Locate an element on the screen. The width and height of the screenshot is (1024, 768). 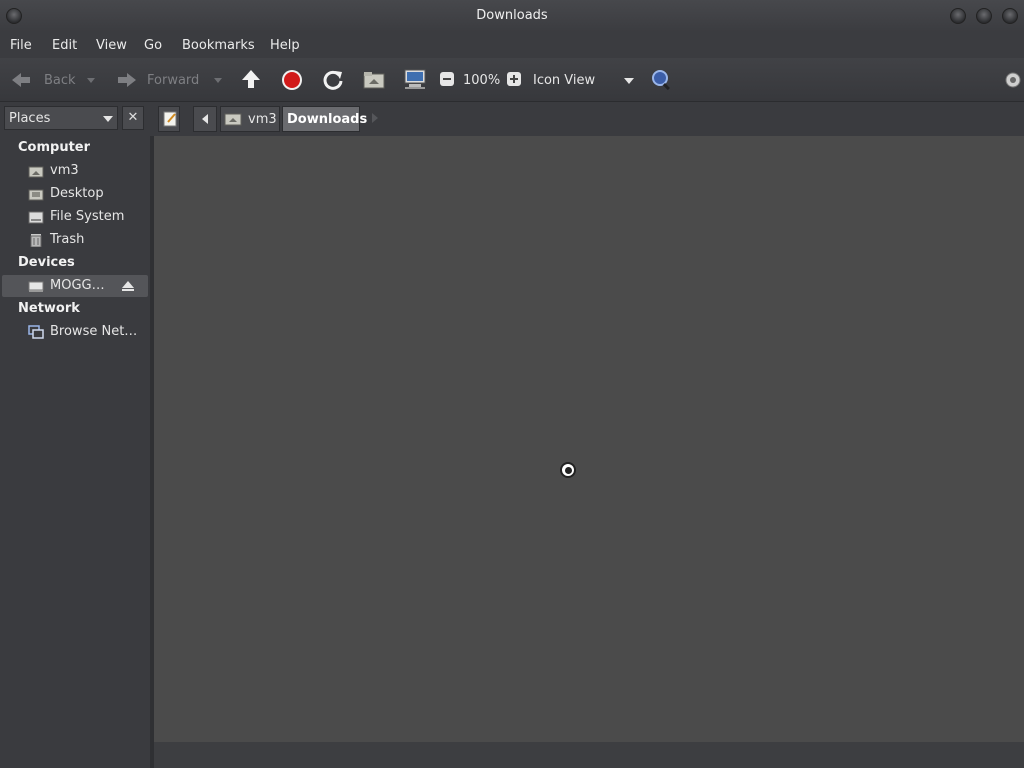
minimize-button is located at coordinates (958, 16).